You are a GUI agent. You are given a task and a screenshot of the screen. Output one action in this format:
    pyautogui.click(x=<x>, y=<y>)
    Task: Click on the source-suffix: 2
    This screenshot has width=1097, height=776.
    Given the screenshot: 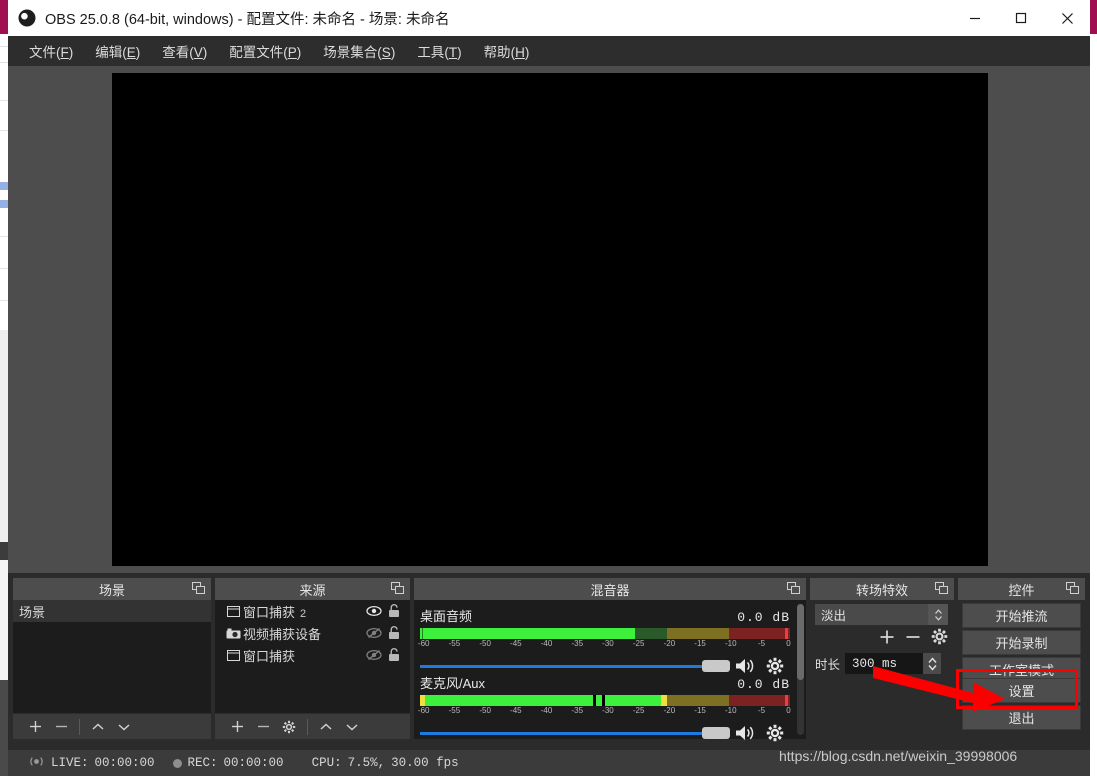 What is the action you would take?
    pyautogui.click(x=303, y=613)
    